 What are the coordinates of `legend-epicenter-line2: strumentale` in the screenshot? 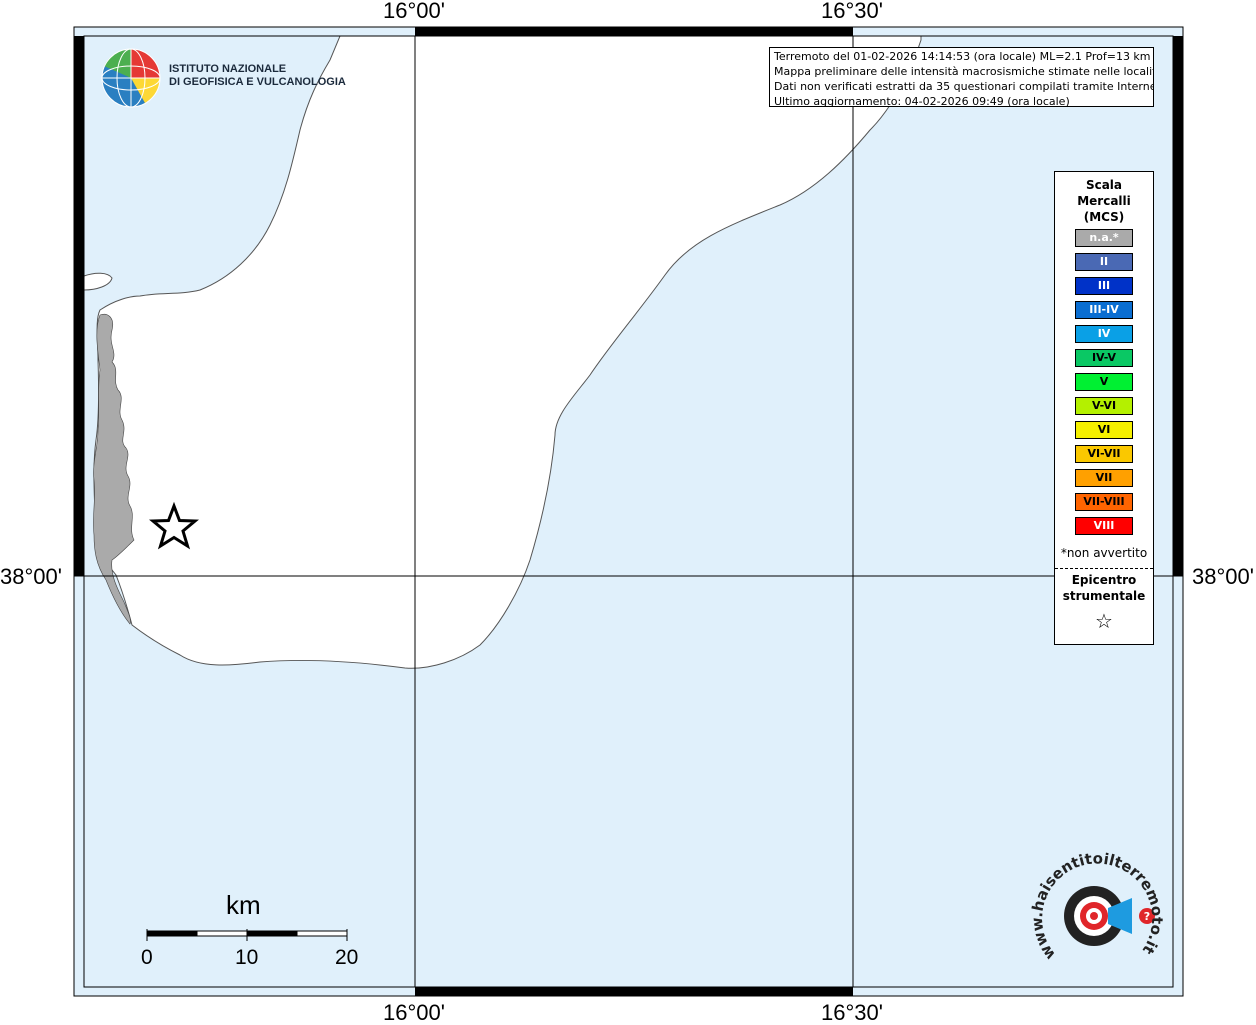 It's located at (1104, 596).